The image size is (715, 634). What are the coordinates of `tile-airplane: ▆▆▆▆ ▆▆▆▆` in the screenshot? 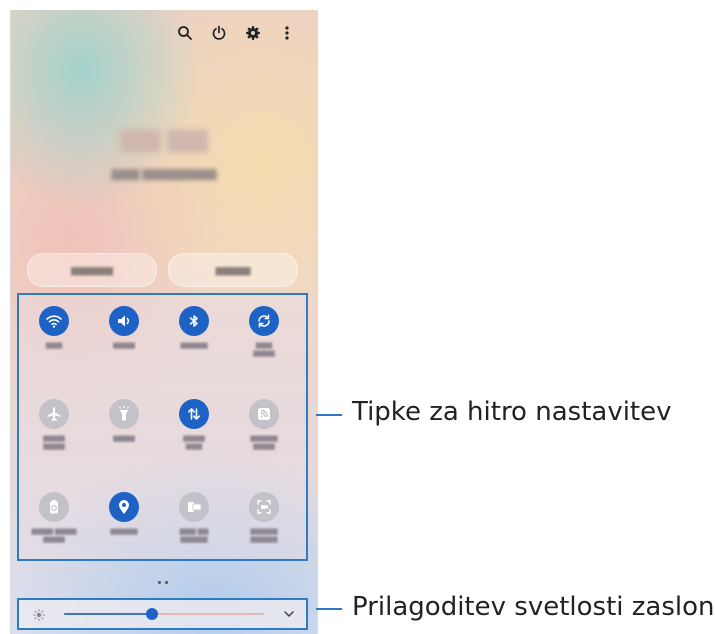 It's located at (54, 425).